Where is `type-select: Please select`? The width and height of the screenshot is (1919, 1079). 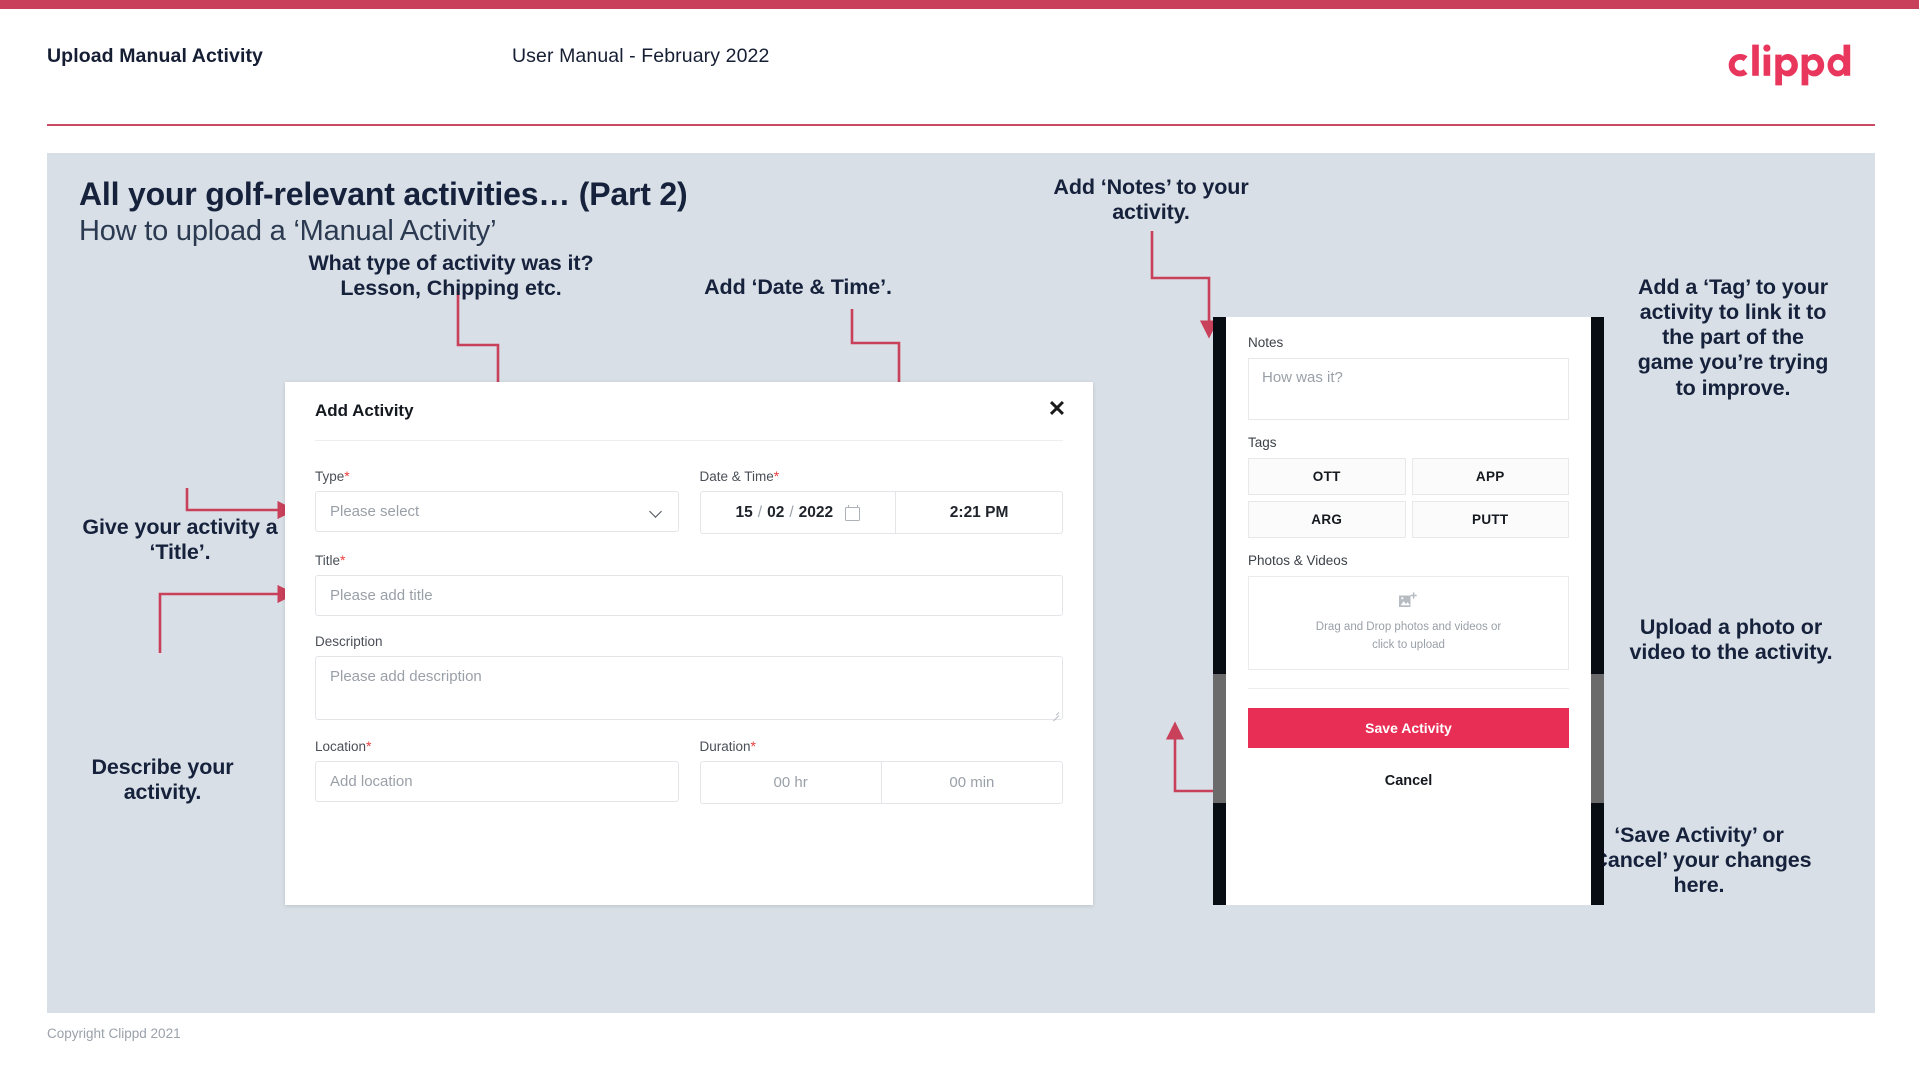
type-select: Please select is located at coordinates (497, 511).